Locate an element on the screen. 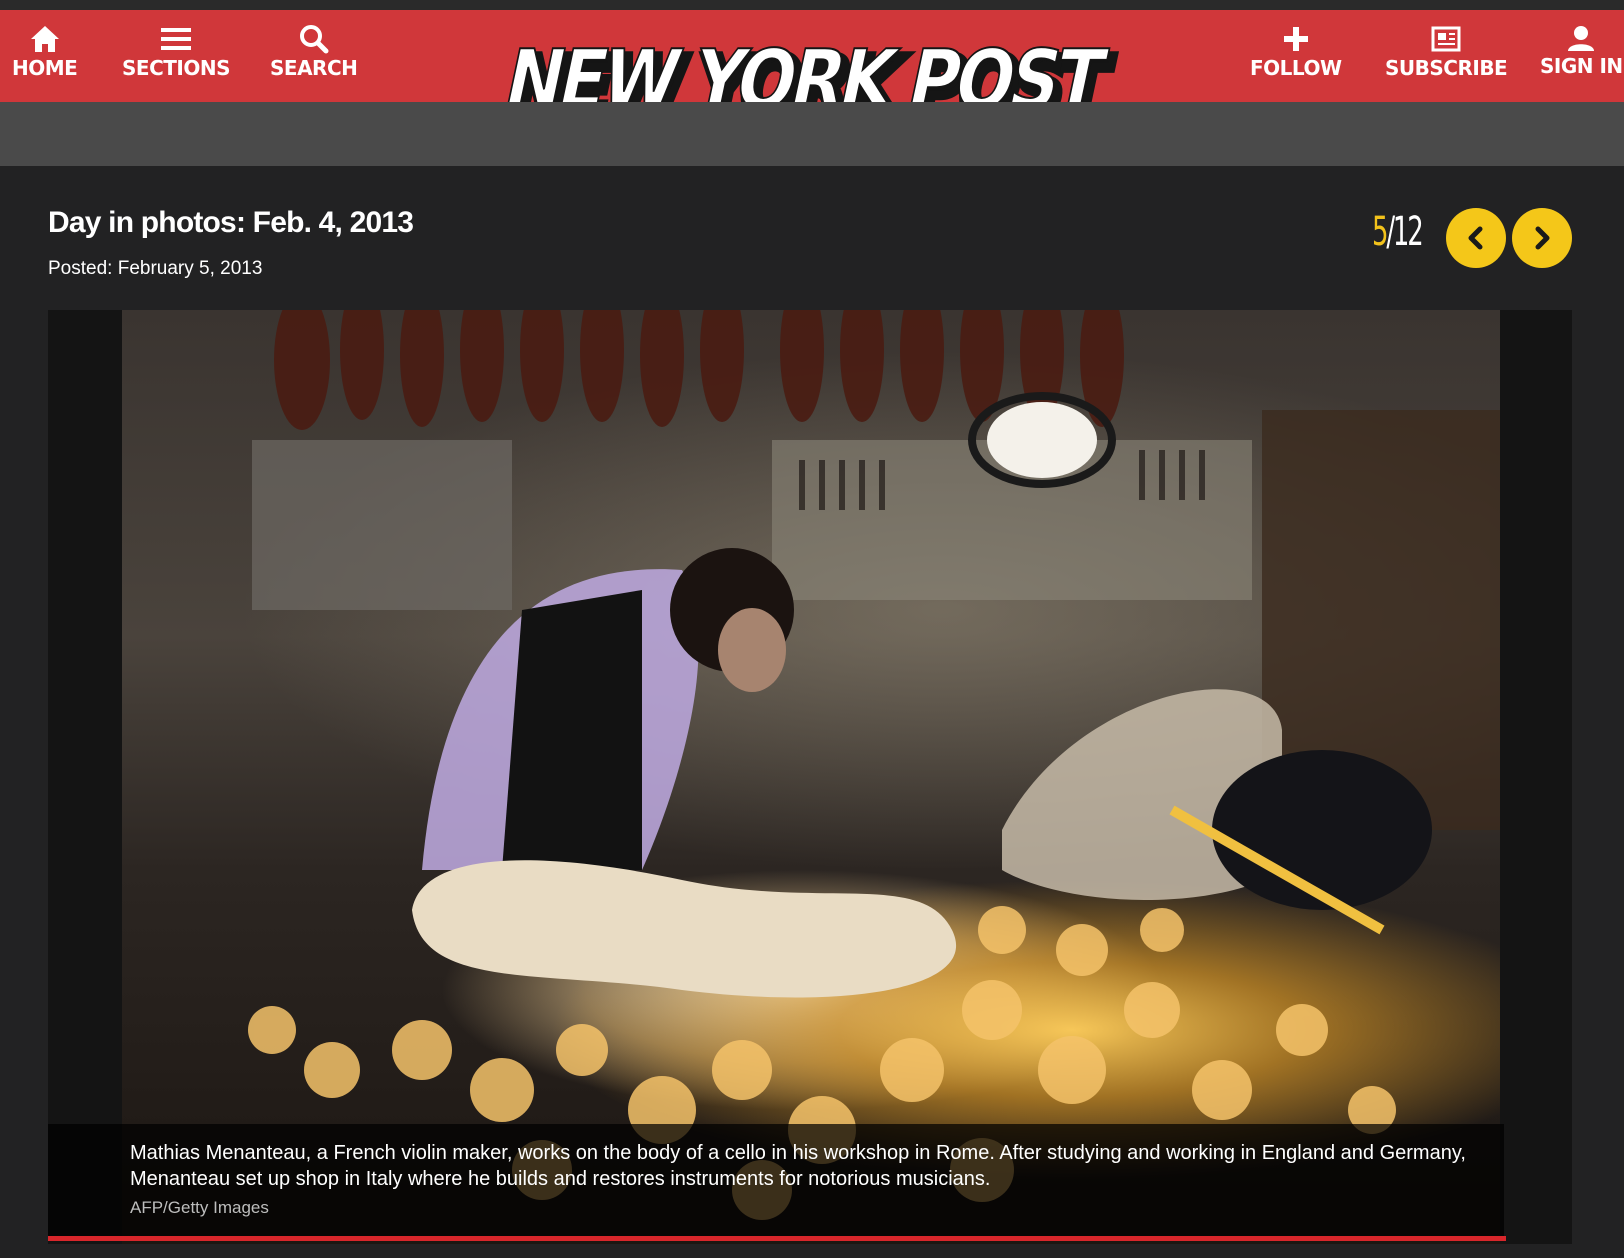 The image size is (1624, 1258). nav-subscribe: SUBSCRIBE is located at coordinates (1446, 52).